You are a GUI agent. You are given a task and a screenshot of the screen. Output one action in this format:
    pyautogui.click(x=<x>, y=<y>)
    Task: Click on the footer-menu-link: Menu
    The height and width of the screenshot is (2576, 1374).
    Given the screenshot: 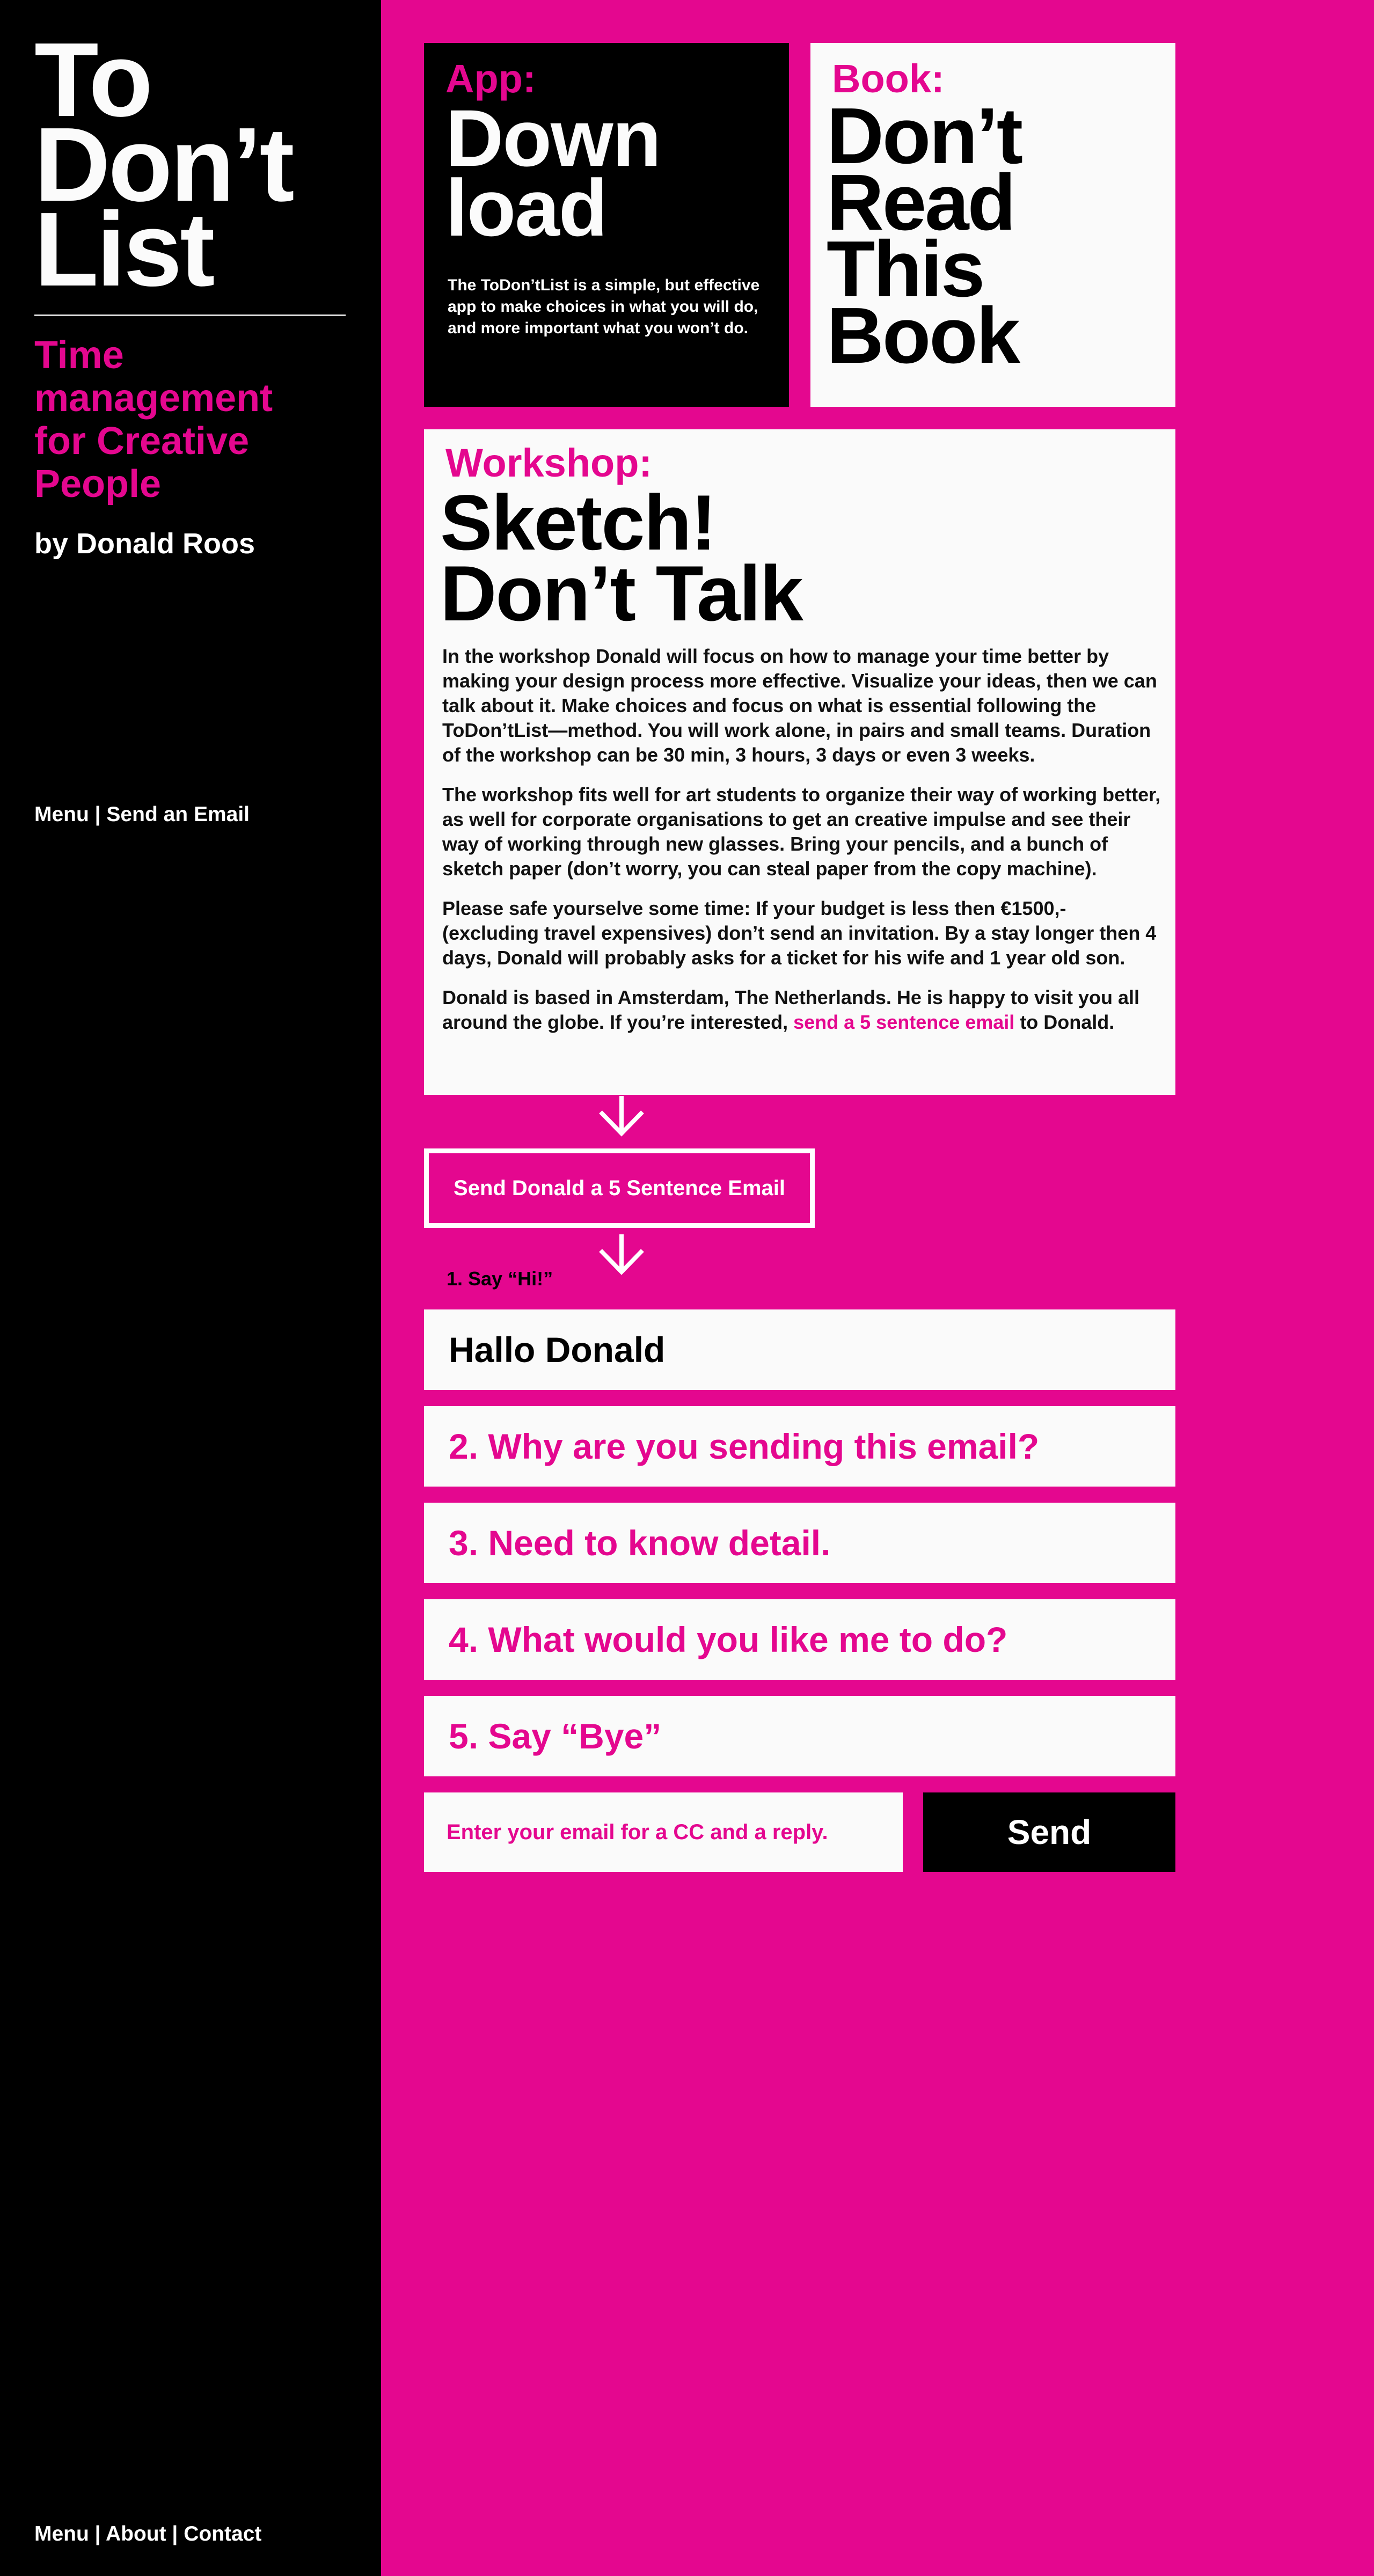 What is the action you would take?
    pyautogui.click(x=61, y=2533)
    